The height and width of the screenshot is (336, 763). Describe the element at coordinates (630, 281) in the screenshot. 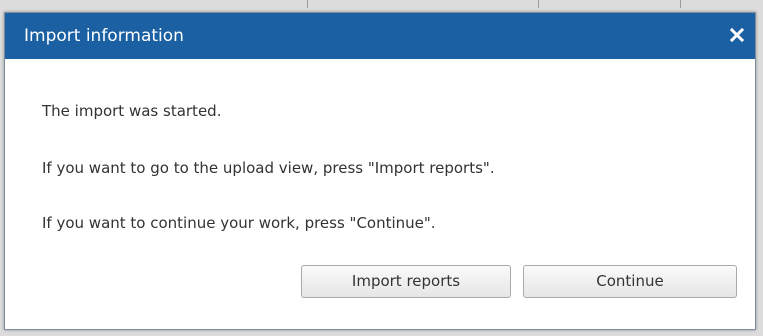

I see `continue-button: Continue` at that location.